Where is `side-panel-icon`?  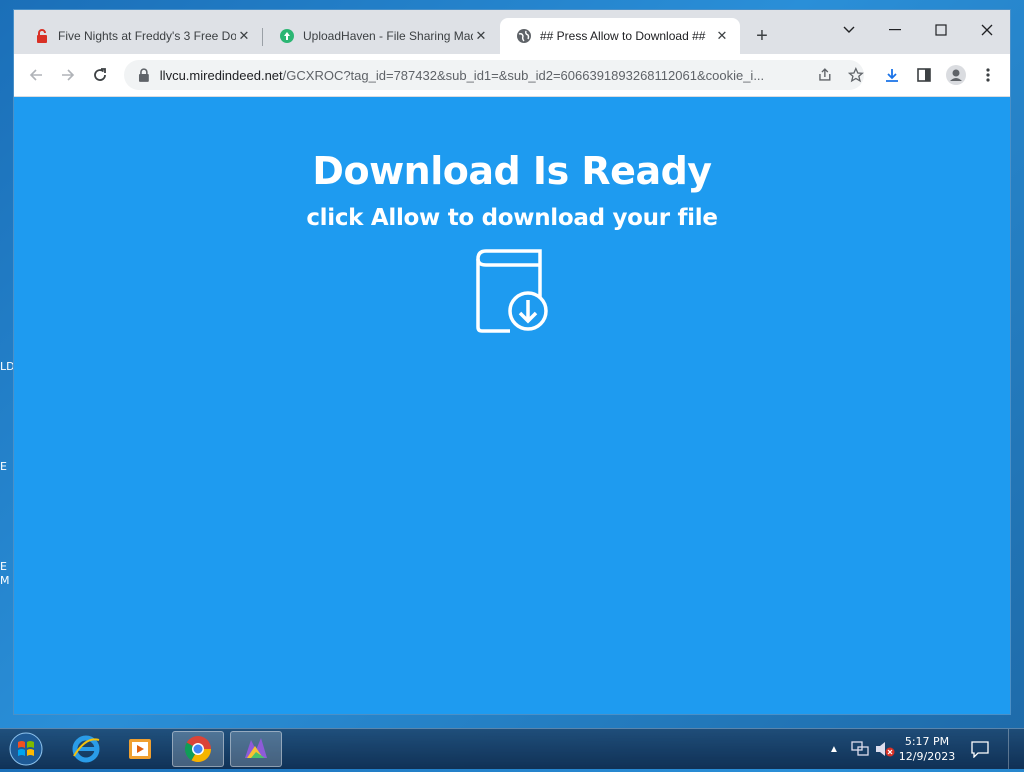 side-panel-icon is located at coordinates (924, 75).